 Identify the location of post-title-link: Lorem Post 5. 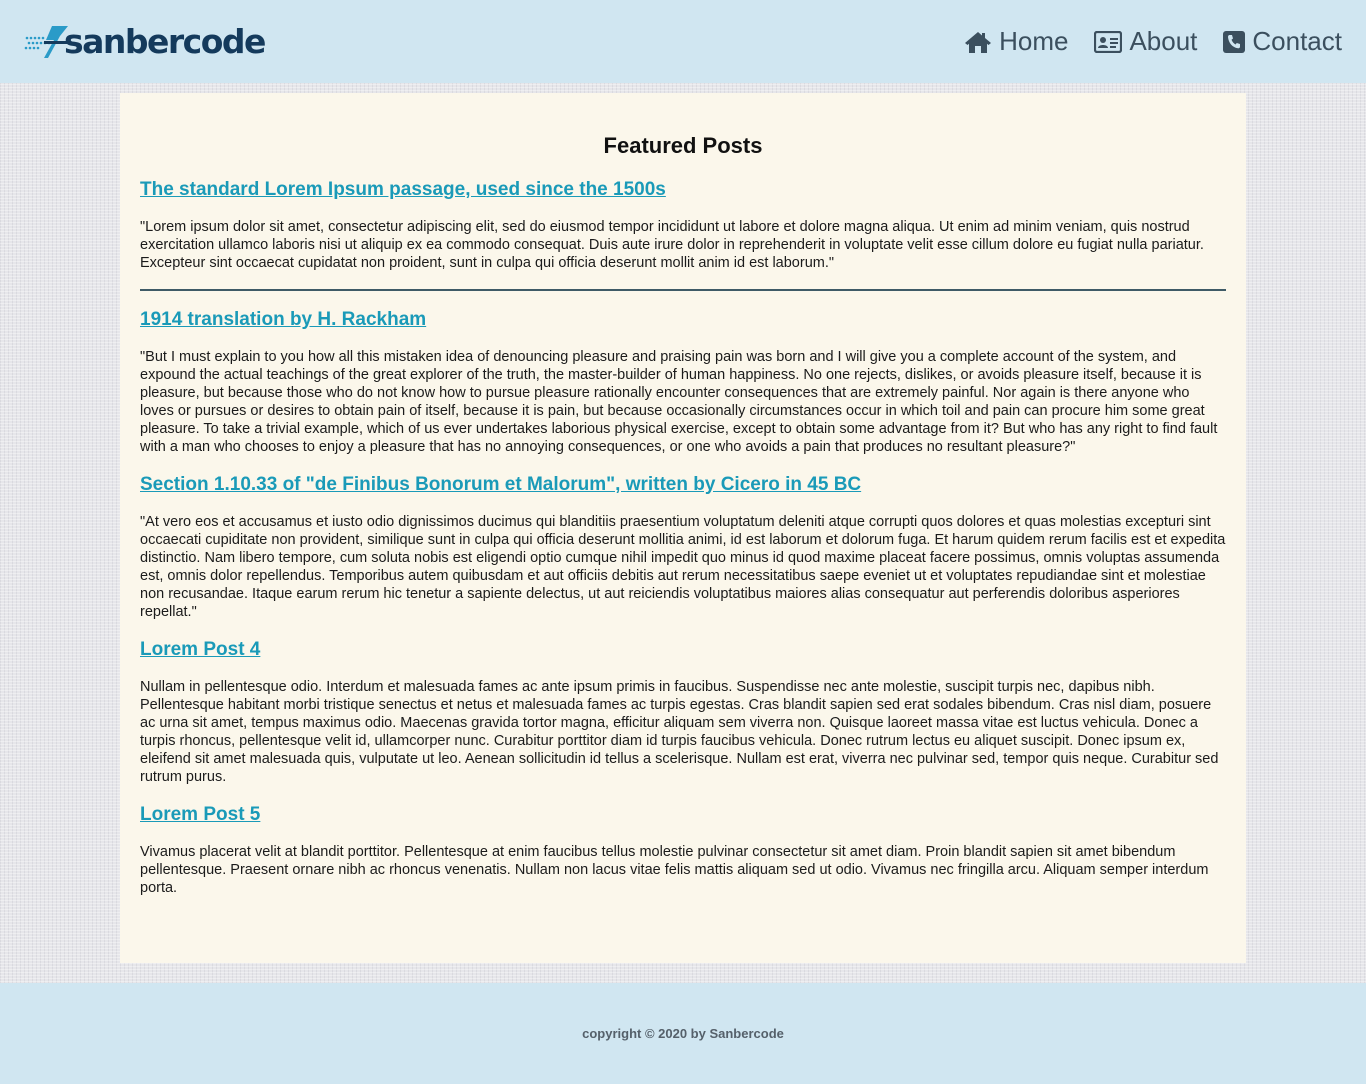
(200, 815).